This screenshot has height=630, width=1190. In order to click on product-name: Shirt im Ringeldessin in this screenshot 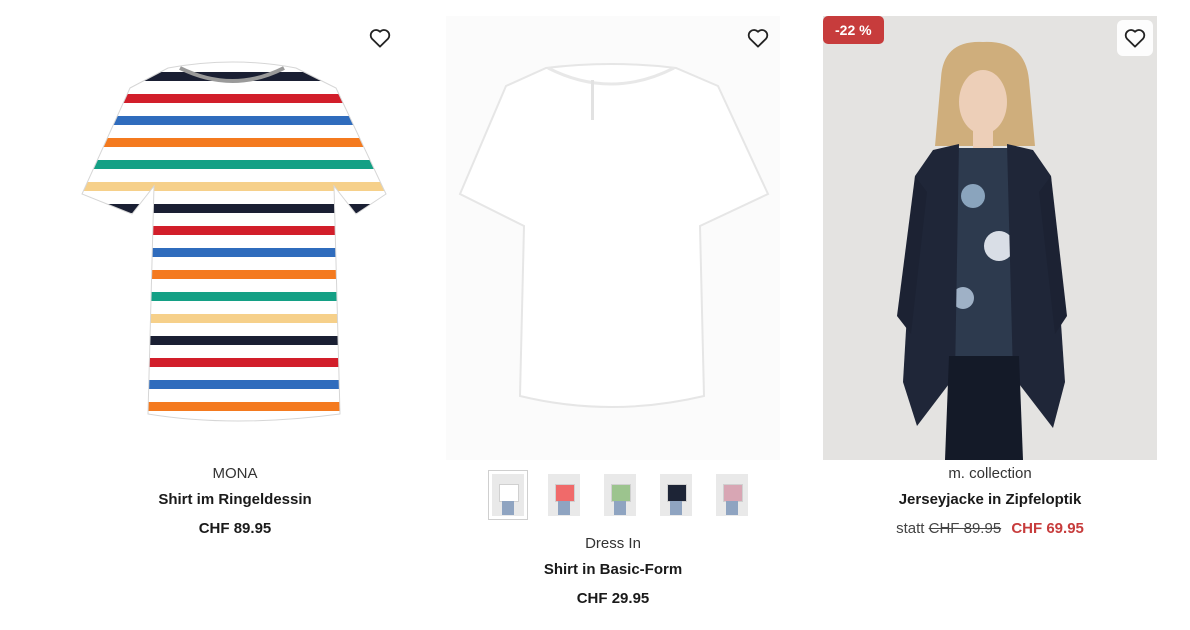, I will do `click(235, 499)`.